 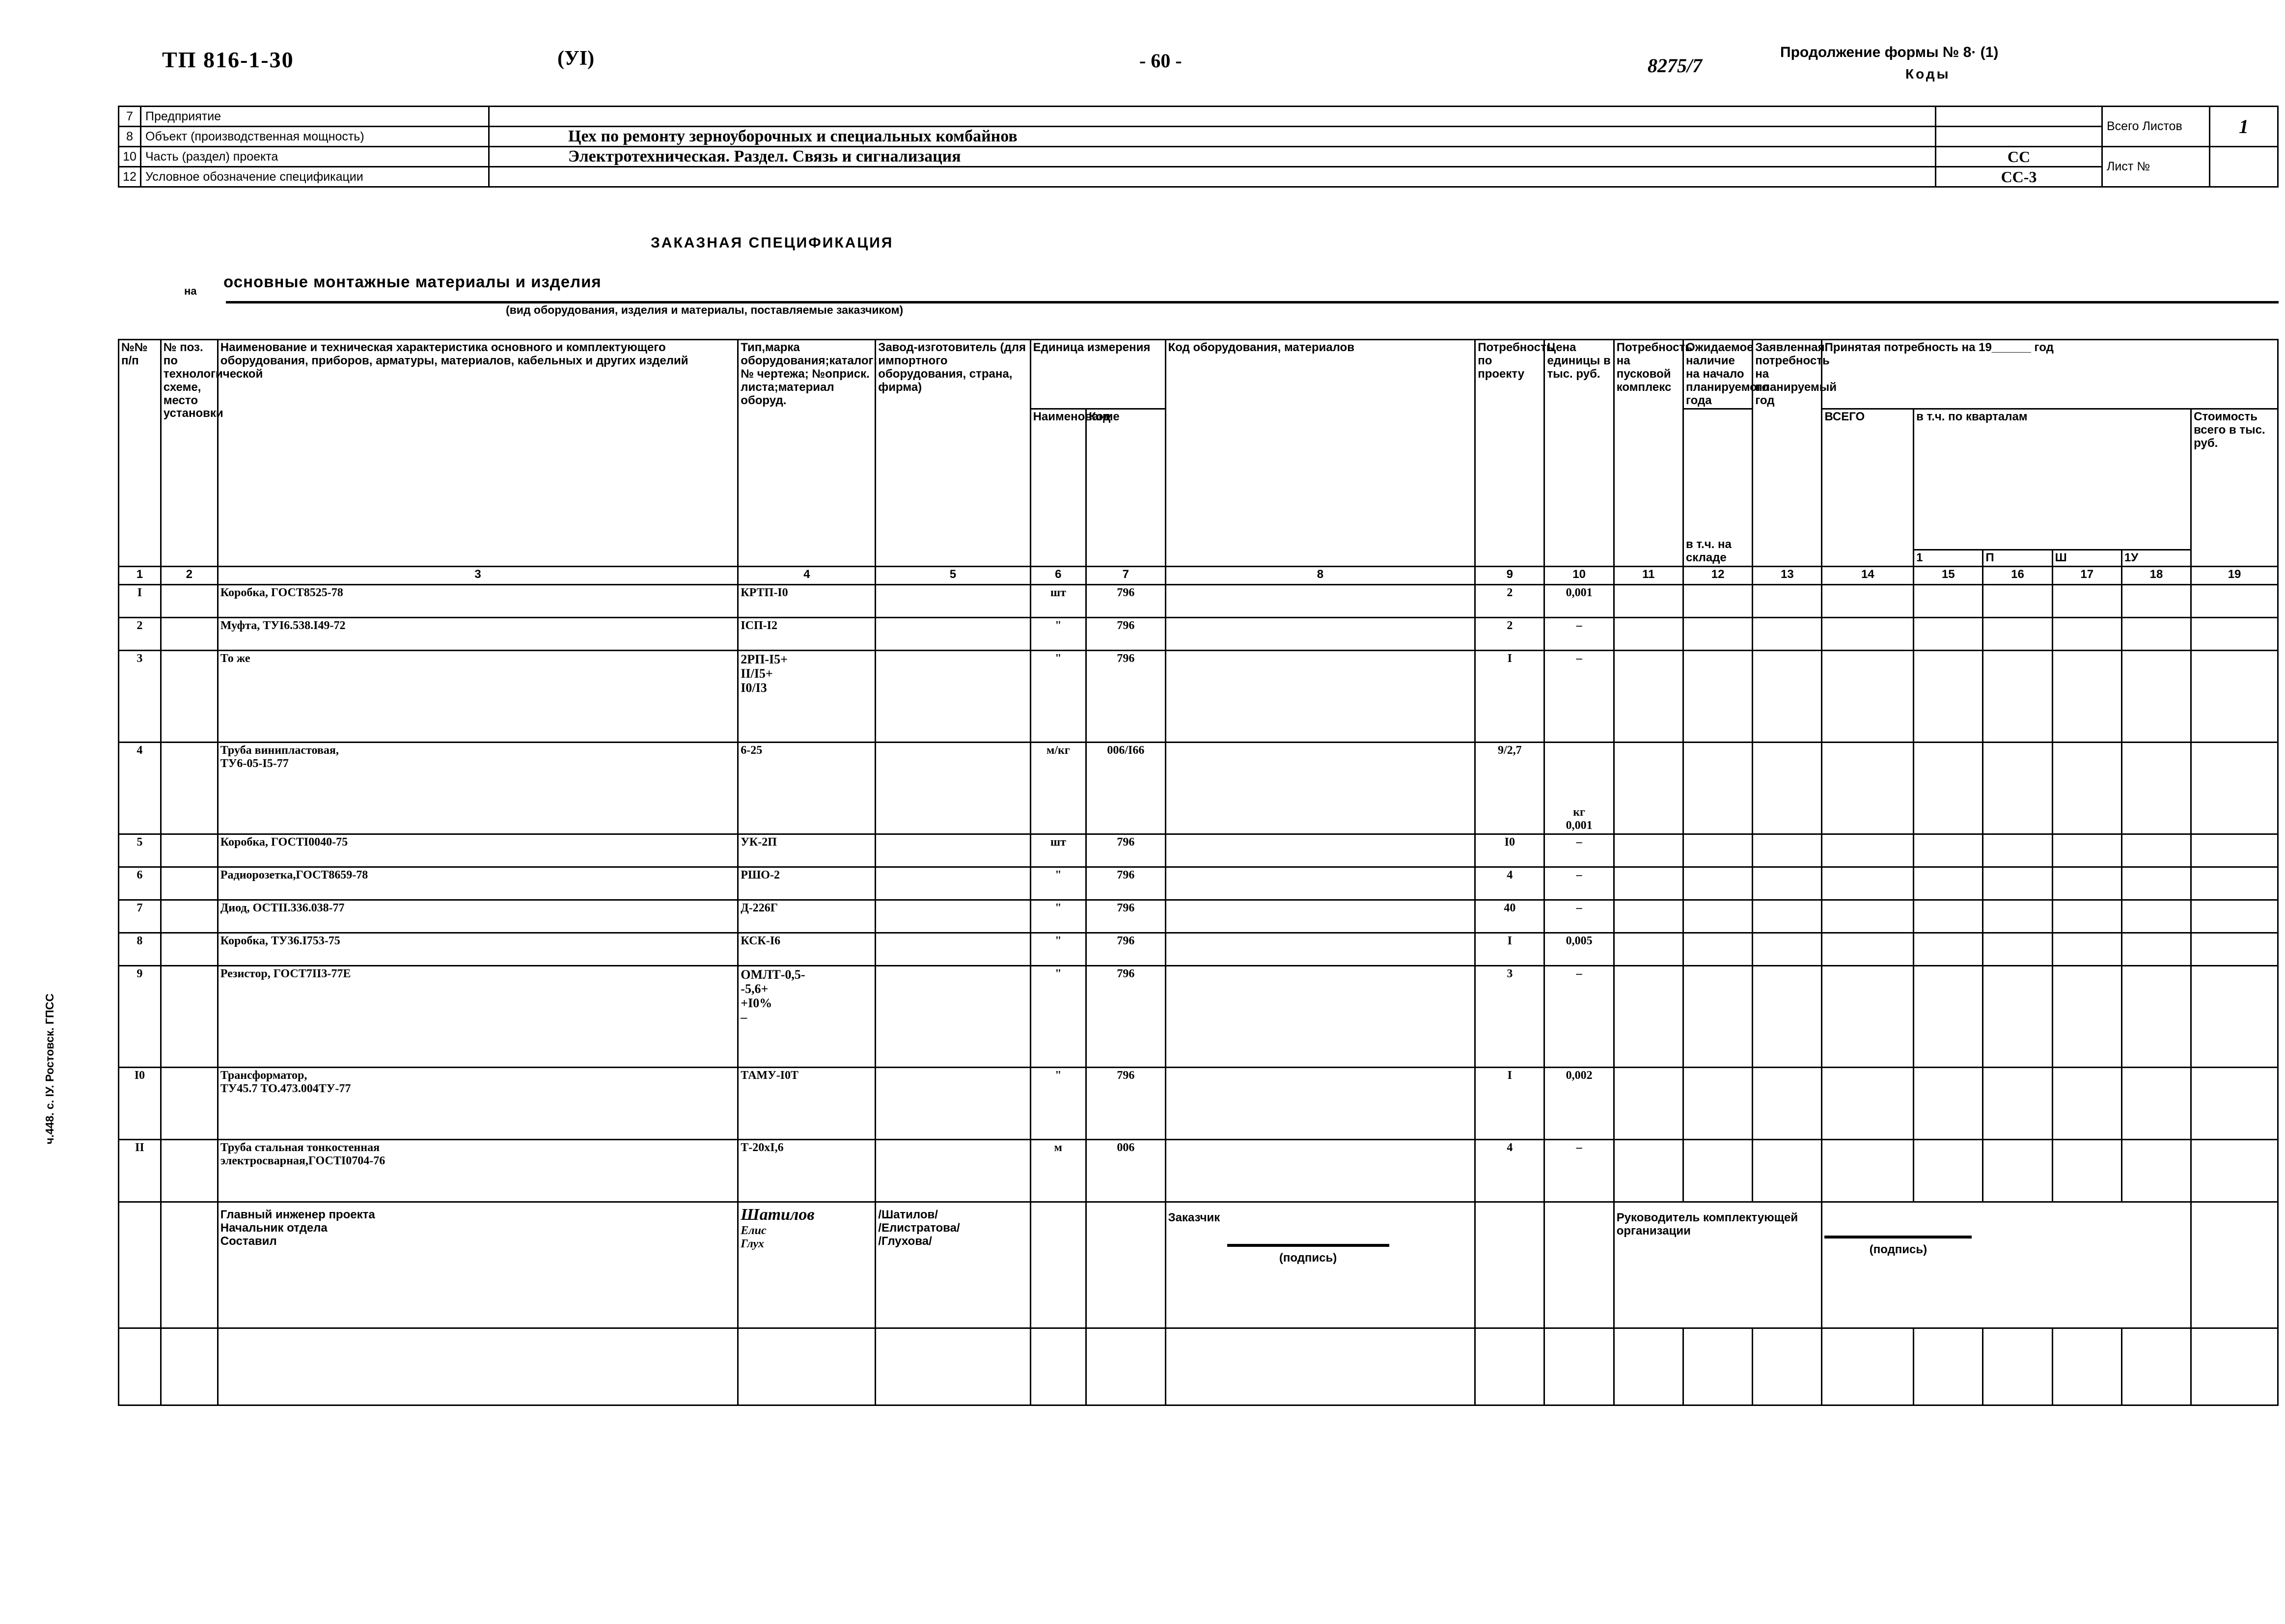 What do you see at coordinates (905, 1241) in the screenshot?
I see `signer-name-3: /Глухова/` at bounding box center [905, 1241].